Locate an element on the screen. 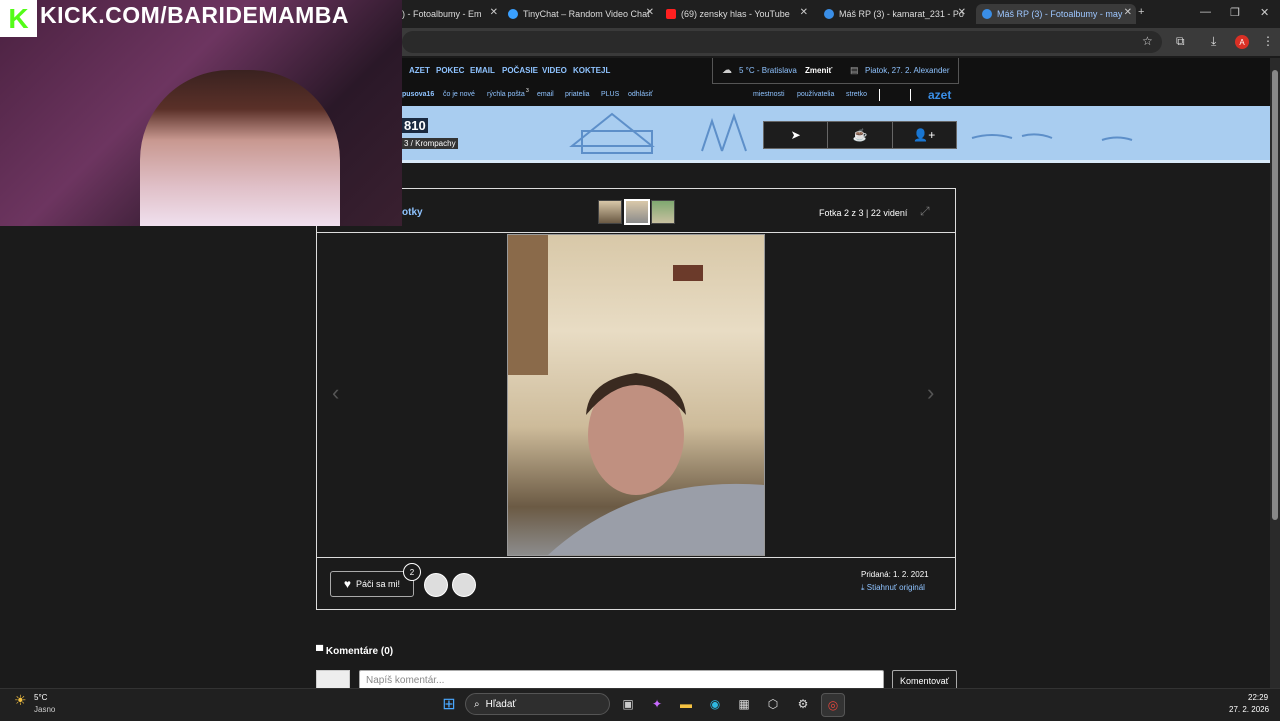 This screenshot has width=1280, height=721. address-bar is located at coordinates (782, 42).